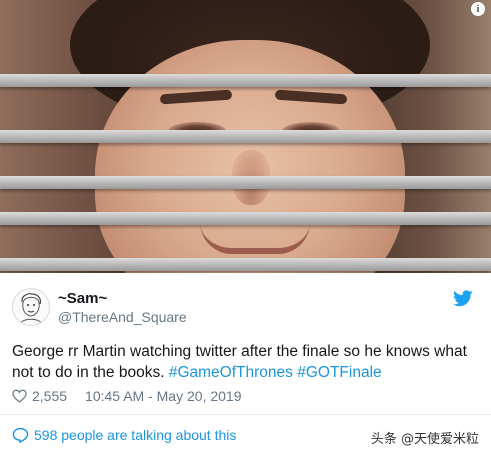  What do you see at coordinates (135, 435) in the screenshot?
I see `talking-label: 598 people are talking about this` at bounding box center [135, 435].